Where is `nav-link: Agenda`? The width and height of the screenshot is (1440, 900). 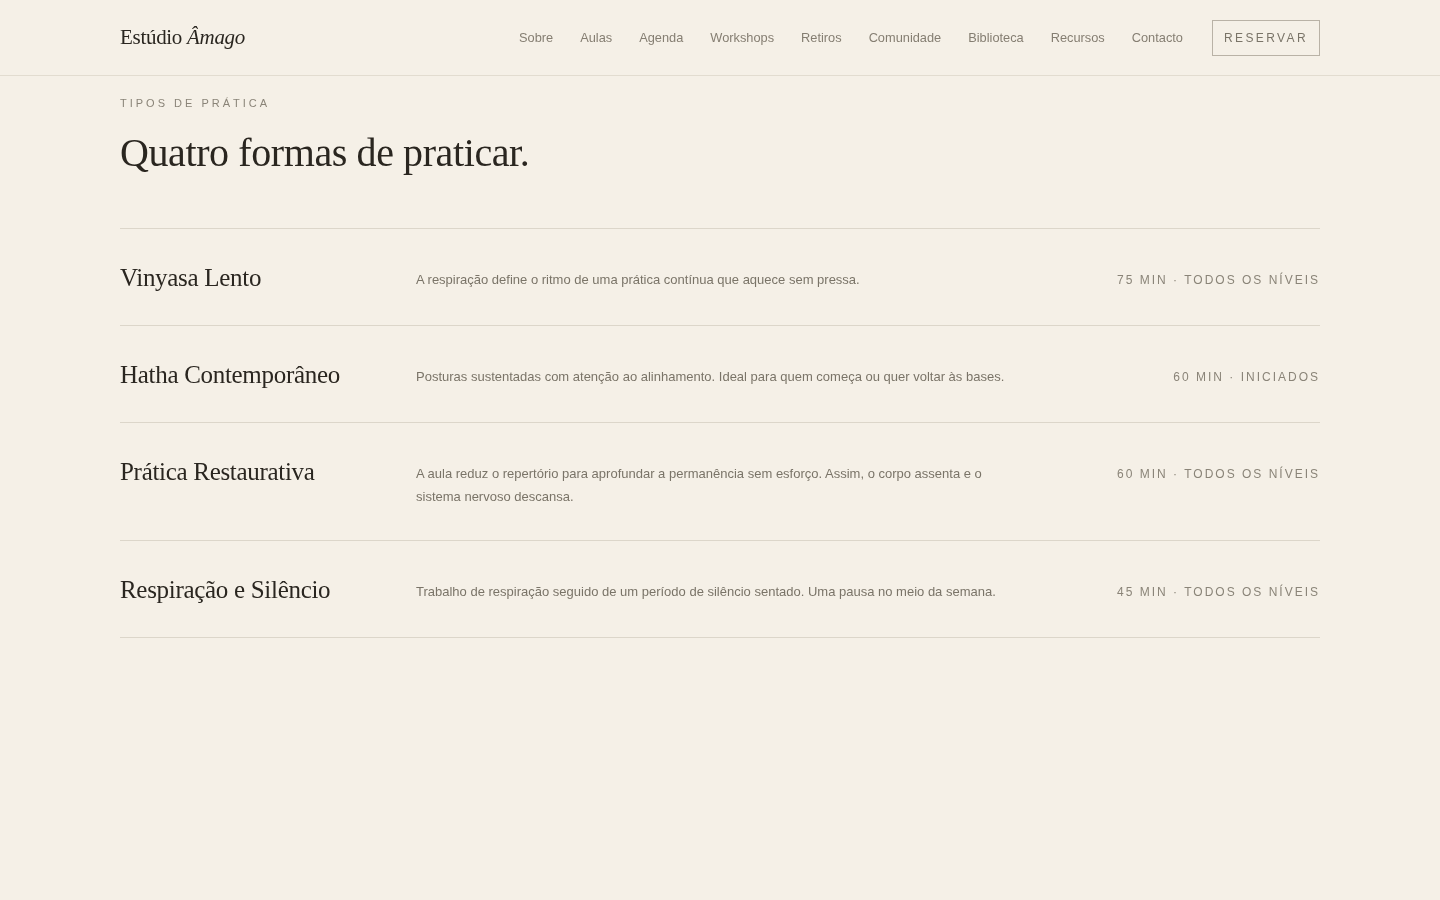
nav-link: Agenda is located at coordinates (661, 37).